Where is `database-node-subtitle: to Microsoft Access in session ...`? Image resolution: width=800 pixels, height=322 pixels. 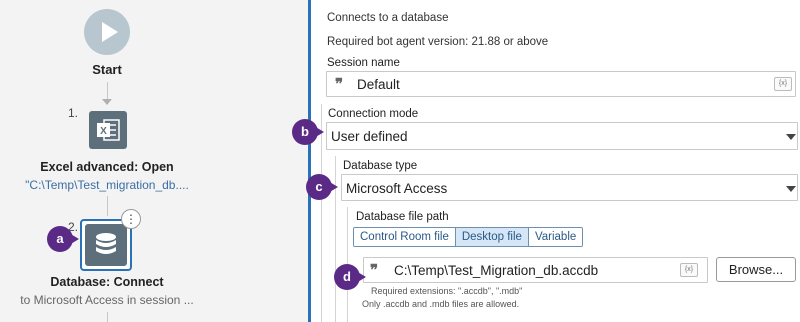
database-node-subtitle: to Microsoft Access in session ... is located at coordinates (107, 300).